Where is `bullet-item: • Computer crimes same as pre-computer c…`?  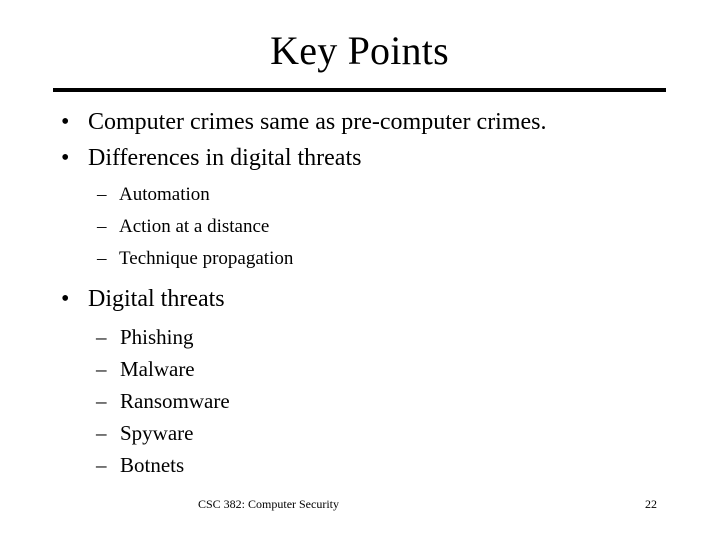 bullet-item: • Computer crimes same as pre-computer c… is located at coordinates (360, 122).